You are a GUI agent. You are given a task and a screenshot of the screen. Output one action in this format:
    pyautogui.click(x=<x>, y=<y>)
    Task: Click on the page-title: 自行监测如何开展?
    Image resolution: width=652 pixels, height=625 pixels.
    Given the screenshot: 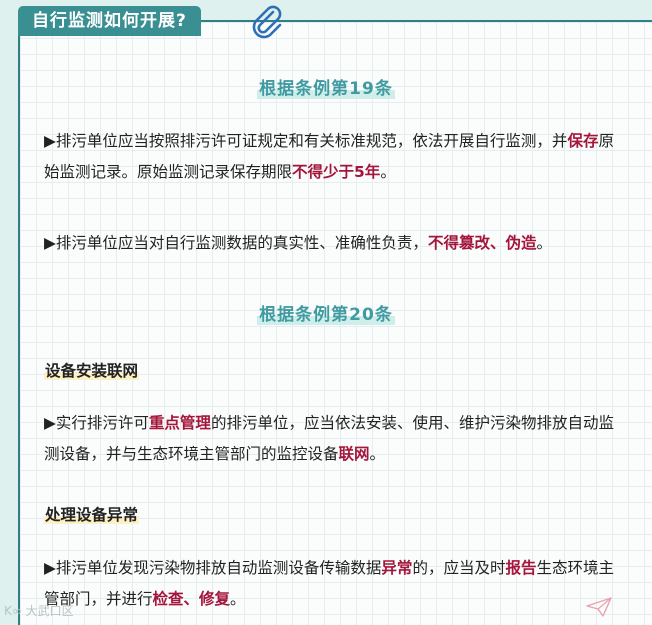 What is the action you would take?
    pyautogui.click(x=109, y=21)
    